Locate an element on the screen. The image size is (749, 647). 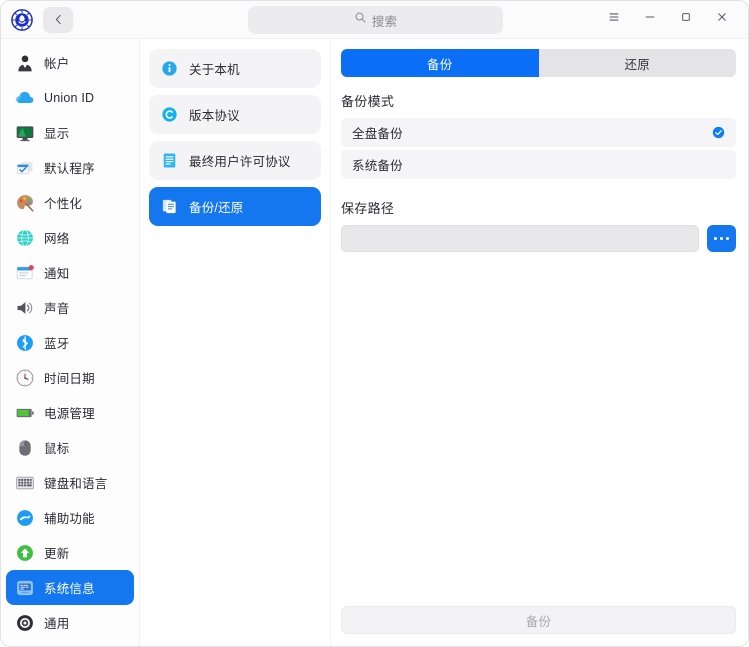
midpanel-item-backup-restore: 备份/还原 is located at coordinates (235, 206).